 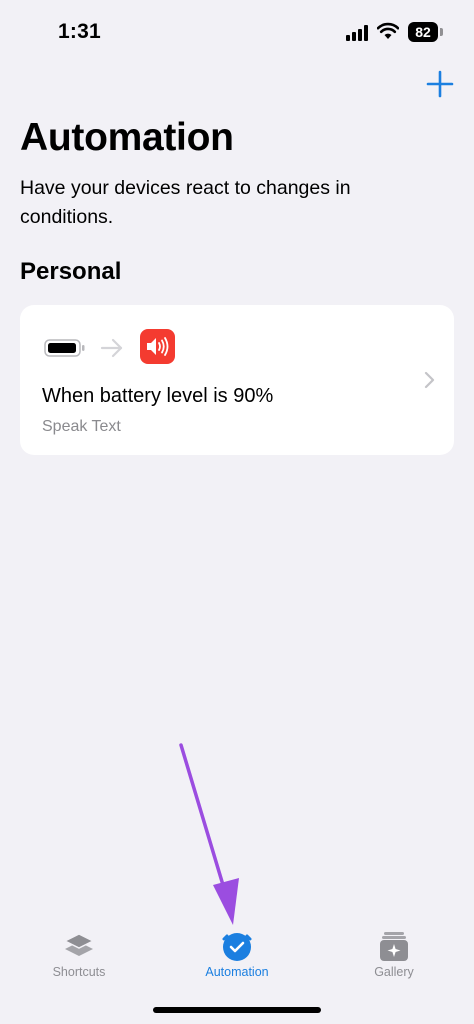 I want to click on tab-automation-label: Automation, so click(x=237, y=972).